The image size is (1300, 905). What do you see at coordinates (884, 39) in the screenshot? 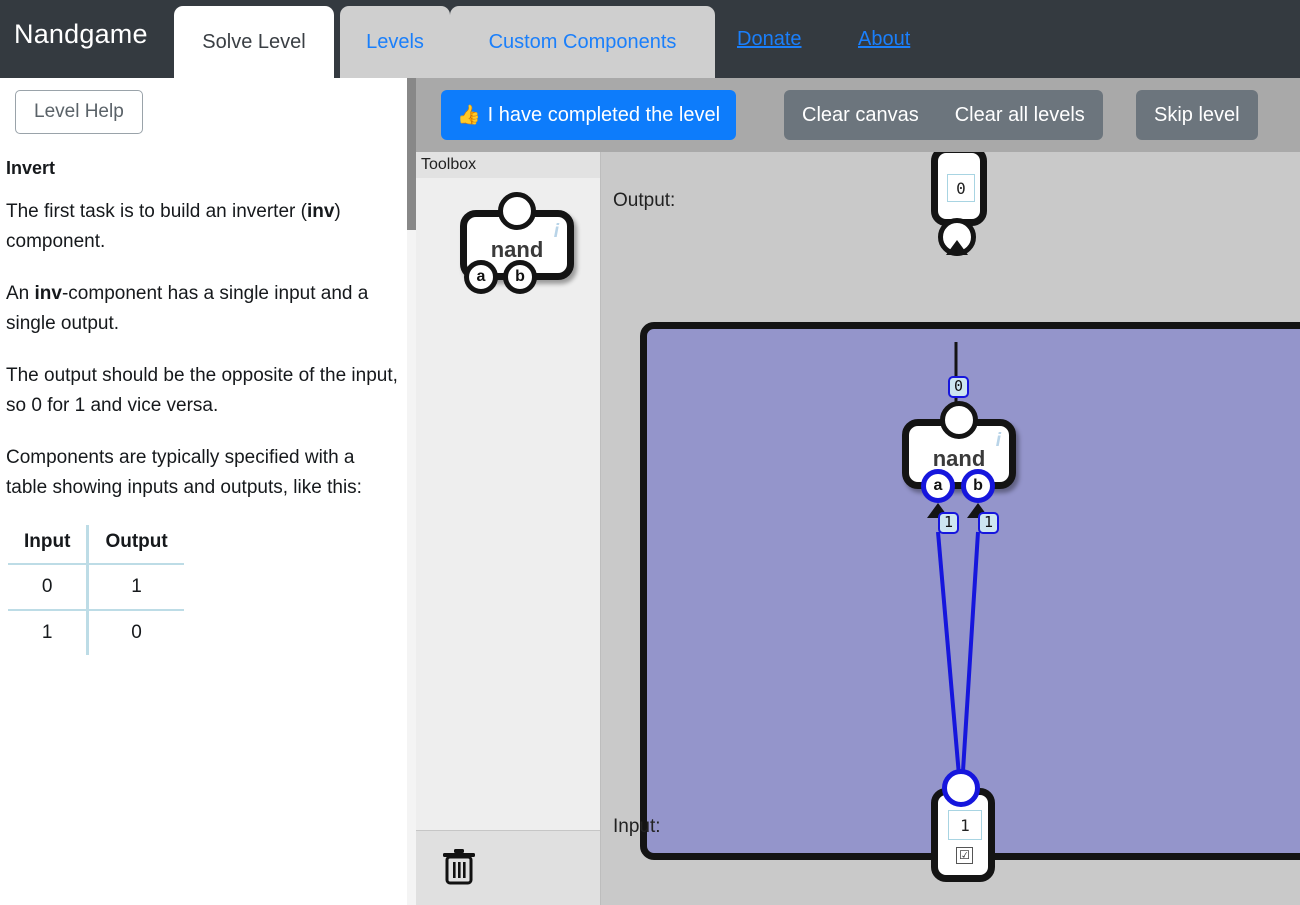
I see `nav-link-about: About` at bounding box center [884, 39].